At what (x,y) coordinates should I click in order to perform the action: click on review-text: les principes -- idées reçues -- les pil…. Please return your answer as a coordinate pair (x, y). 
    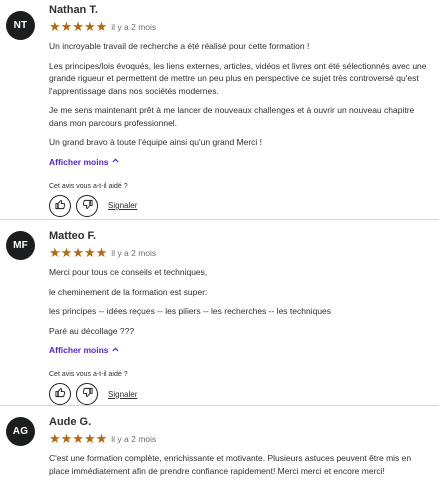
    Looking at the image, I should click on (190, 311).